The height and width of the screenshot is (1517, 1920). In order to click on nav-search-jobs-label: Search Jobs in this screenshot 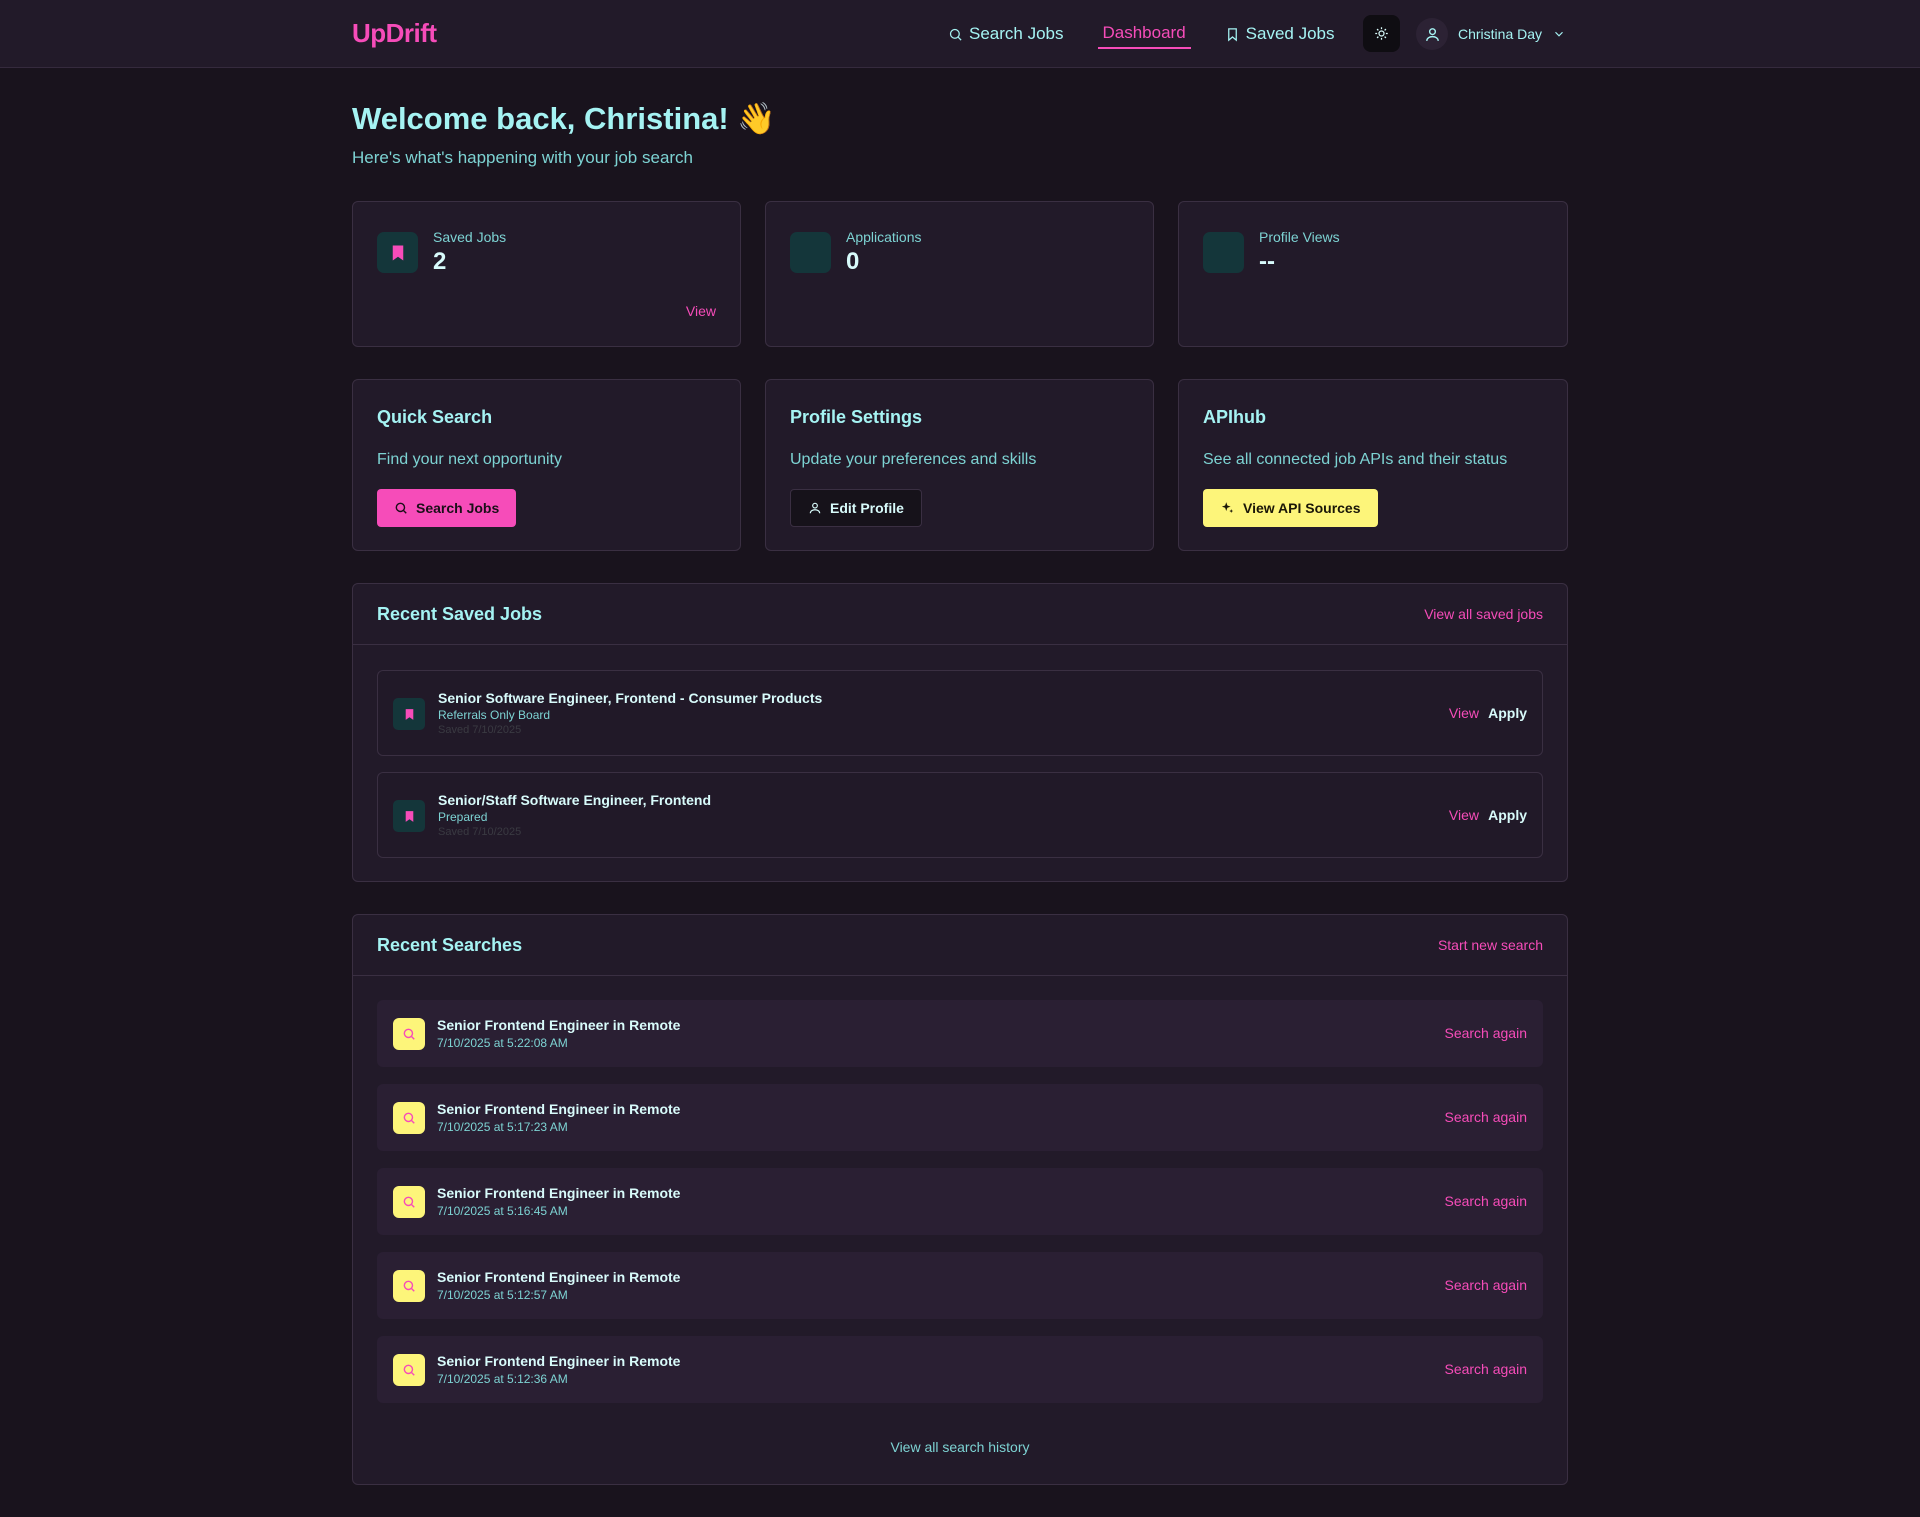, I will do `click(1016, 33)`.